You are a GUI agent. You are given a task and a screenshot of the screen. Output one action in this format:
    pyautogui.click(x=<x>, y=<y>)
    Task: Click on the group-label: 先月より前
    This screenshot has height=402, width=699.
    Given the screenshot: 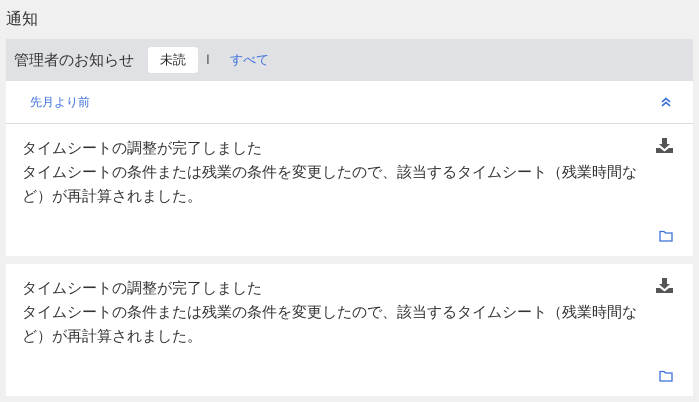 What is the action you would take?
    pyautogui.click(x=60, y=102)
    